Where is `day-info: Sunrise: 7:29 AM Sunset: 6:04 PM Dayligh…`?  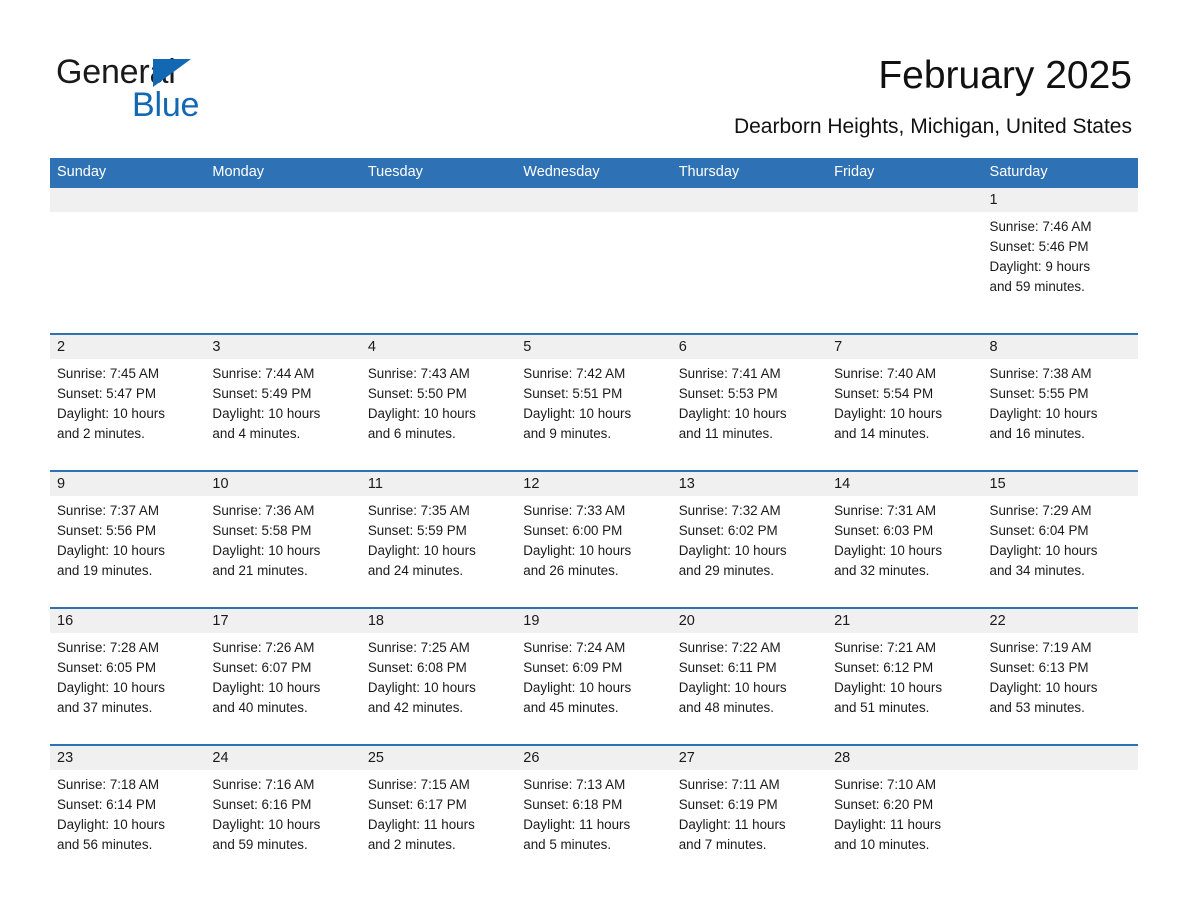 day-info: Sunrise: 7:29 AM Sunset: 6:04 PM Dayligh… is located at coordinates (1060, 538).